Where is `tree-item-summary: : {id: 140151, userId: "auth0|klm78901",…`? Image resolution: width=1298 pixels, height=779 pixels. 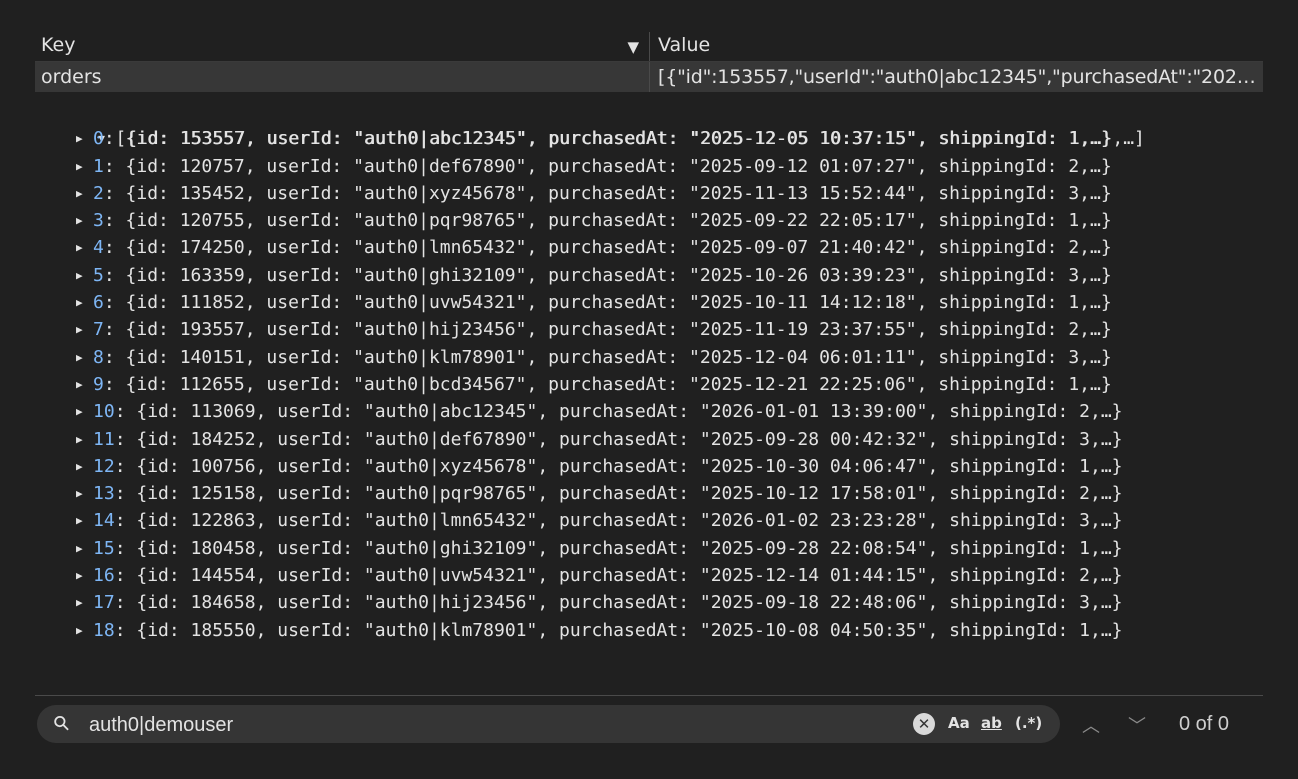
tree-item-summary: : {id: 140151, userId: "auth0|klm78901",… is located at coordinates (607, 357).